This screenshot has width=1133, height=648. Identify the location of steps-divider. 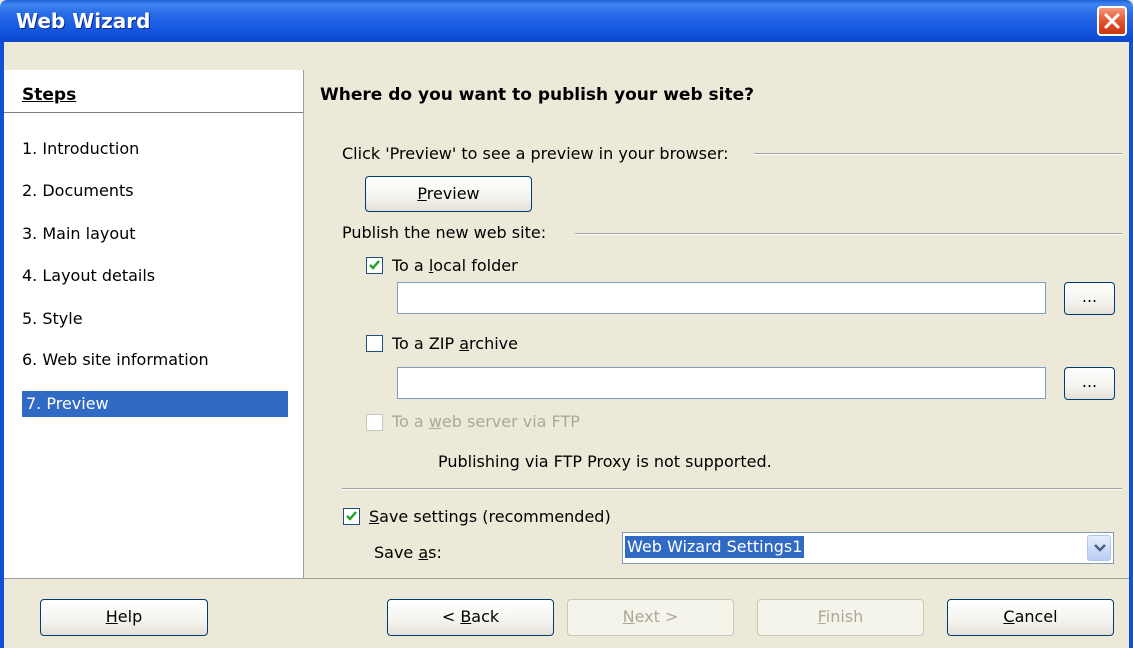
(153, 112).